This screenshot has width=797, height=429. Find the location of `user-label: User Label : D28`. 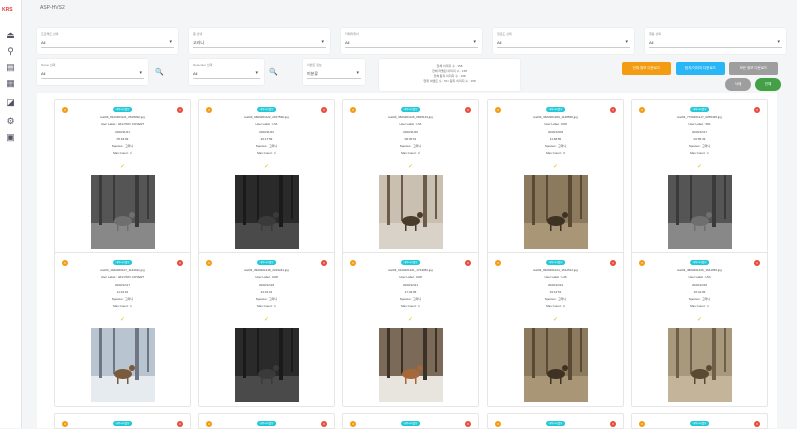

user-label: User Label : D28 is located at coordinates (266, 277).